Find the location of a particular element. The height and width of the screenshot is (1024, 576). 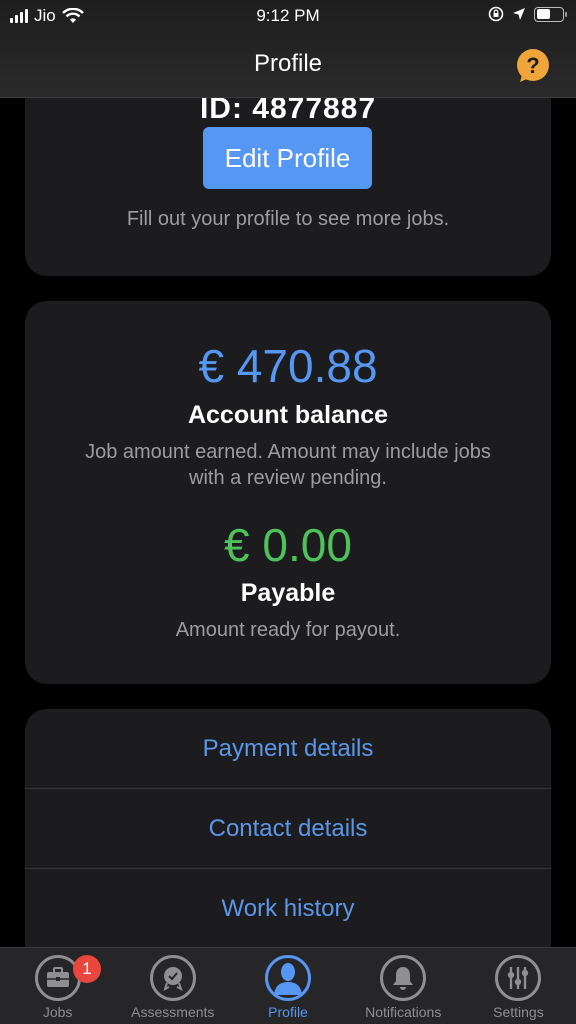

page-title: Profile is located at coordinates (288, 63).